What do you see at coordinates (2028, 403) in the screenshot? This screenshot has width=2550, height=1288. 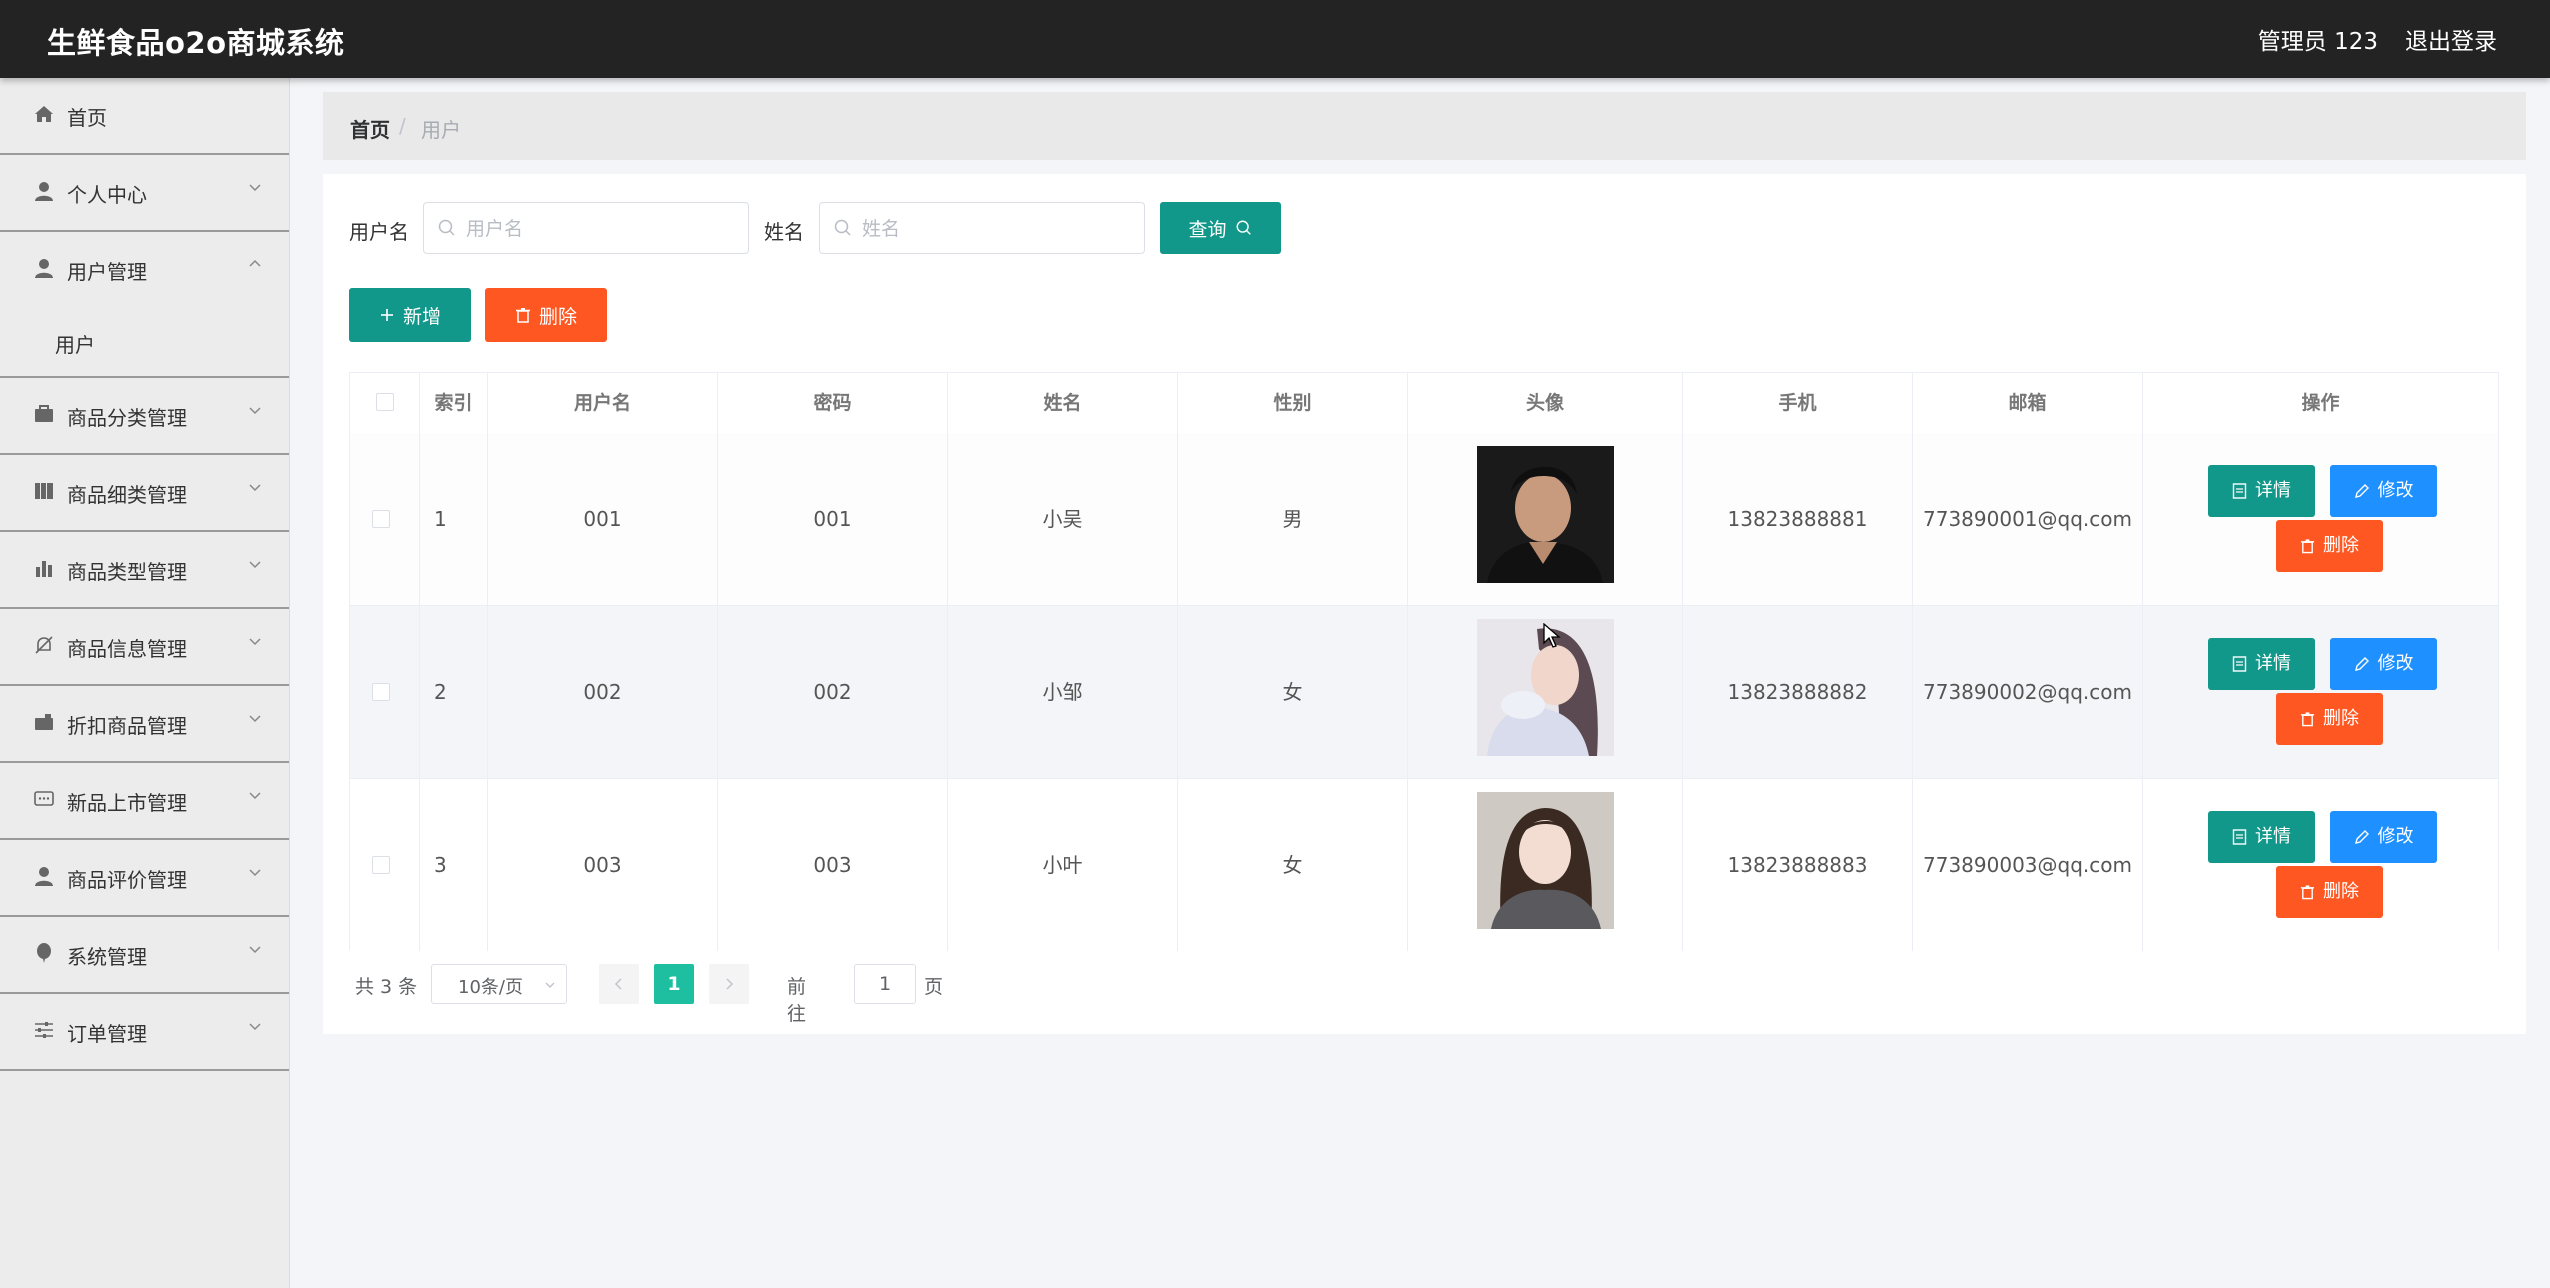 I see `header-email: 邮箱` at bounding box center [2028, 403].